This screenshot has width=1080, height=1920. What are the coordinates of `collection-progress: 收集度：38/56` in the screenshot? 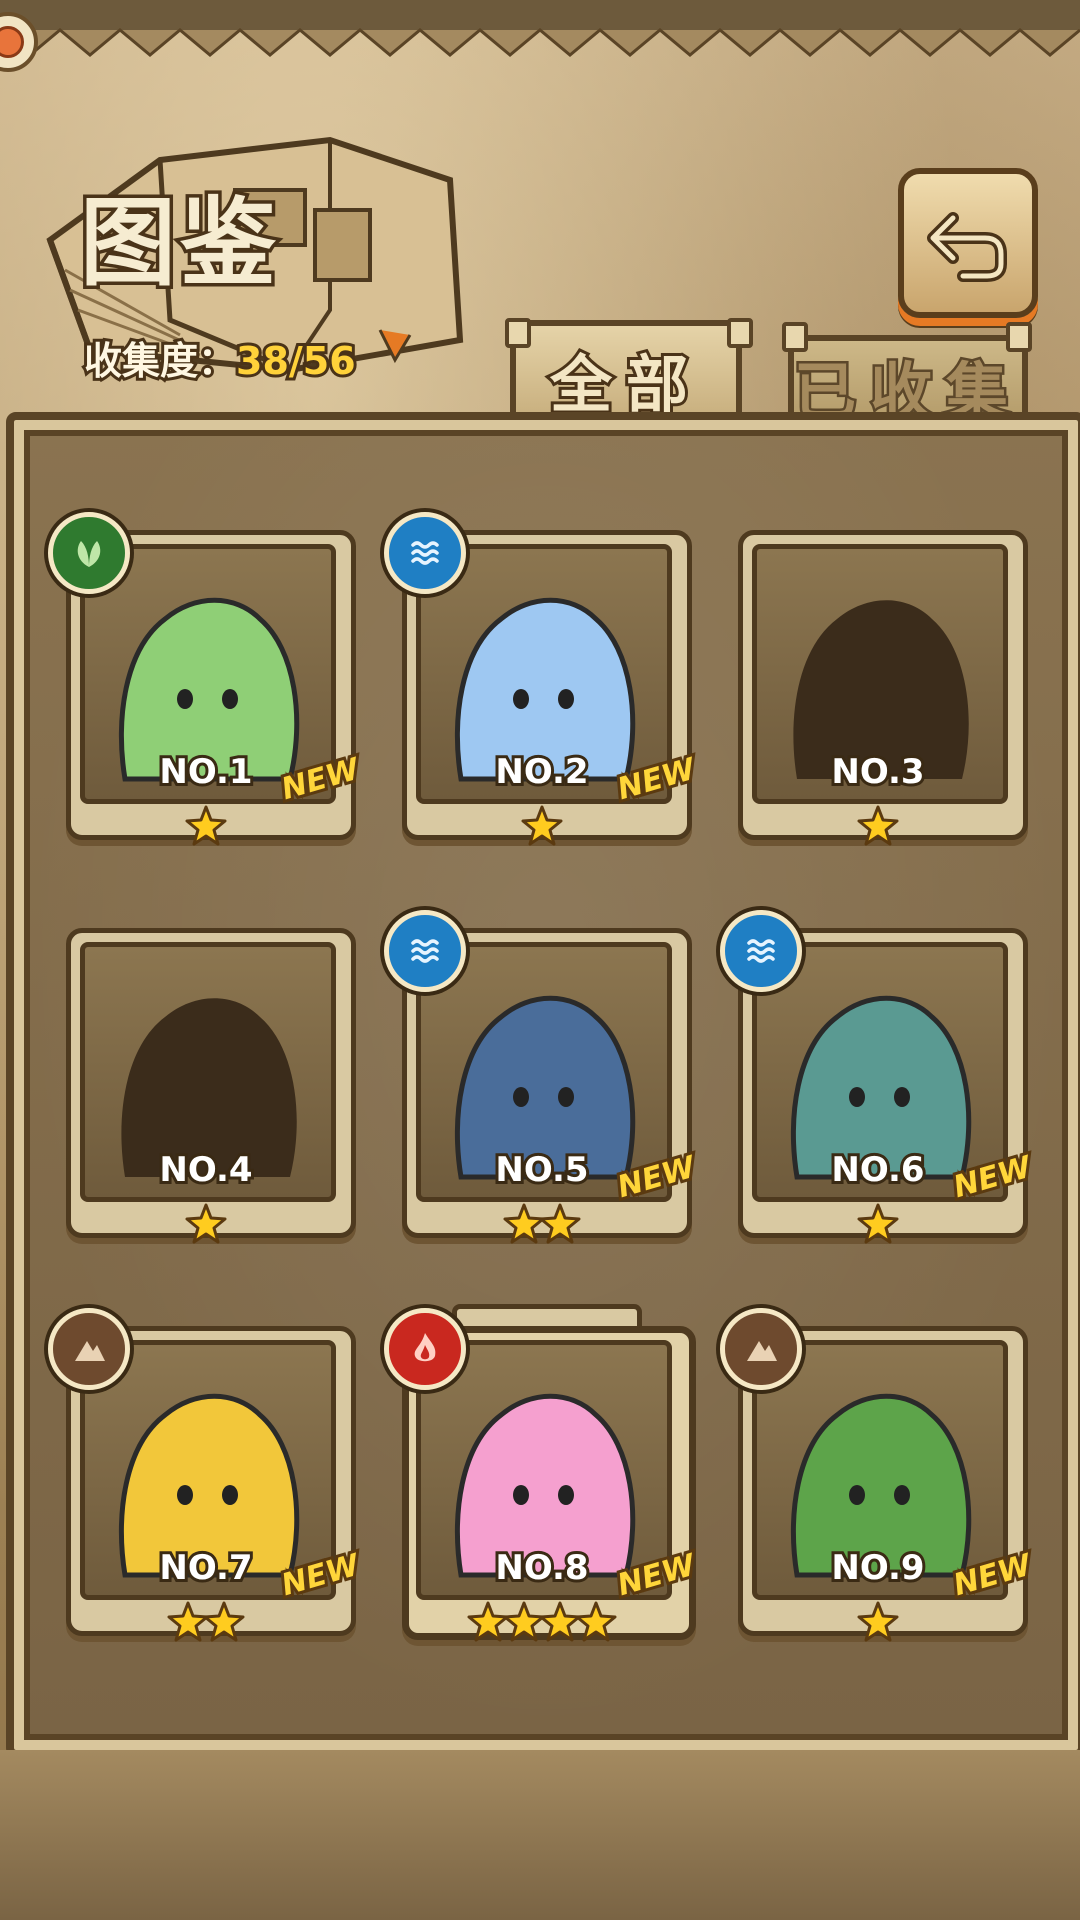 It's located at (220, 358).